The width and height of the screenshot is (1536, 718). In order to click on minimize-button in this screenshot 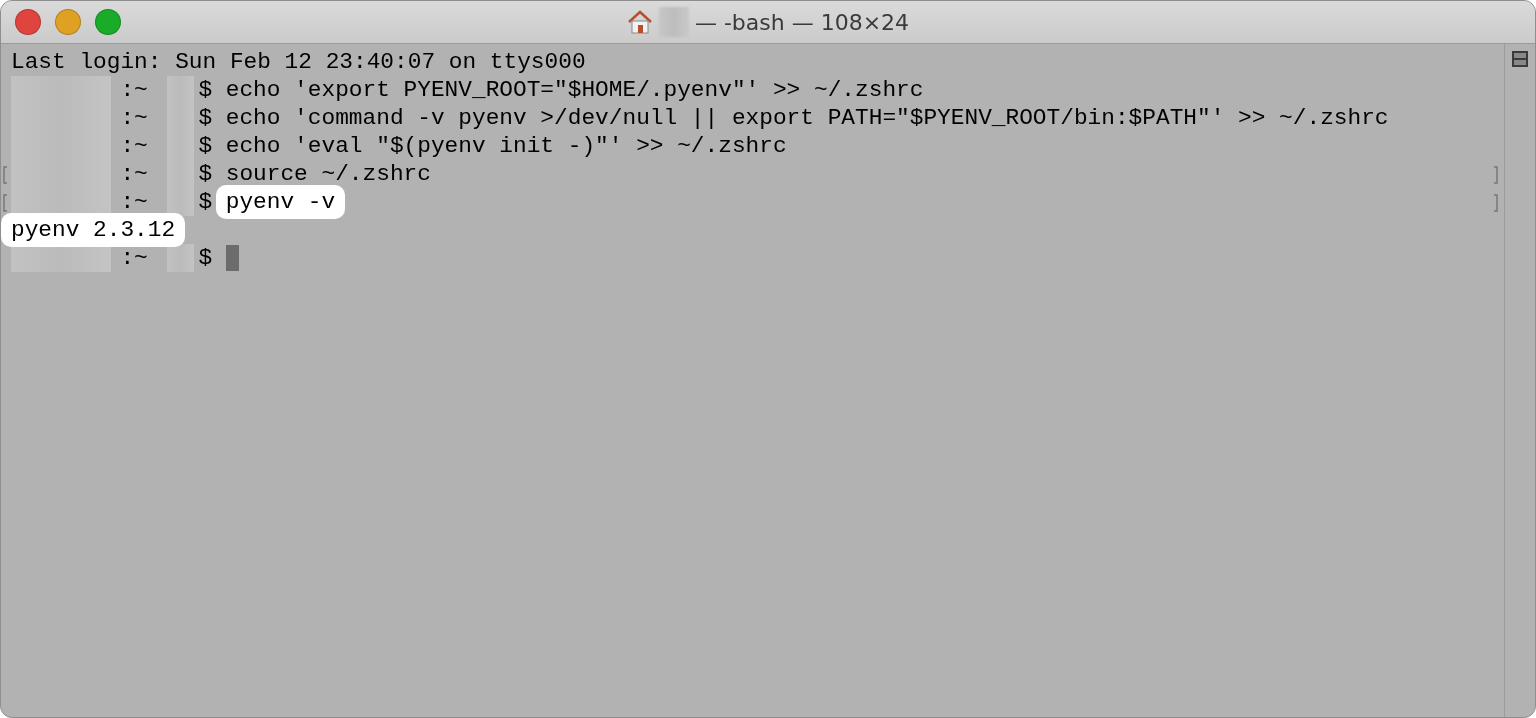, I will do `click(68, 22)`.